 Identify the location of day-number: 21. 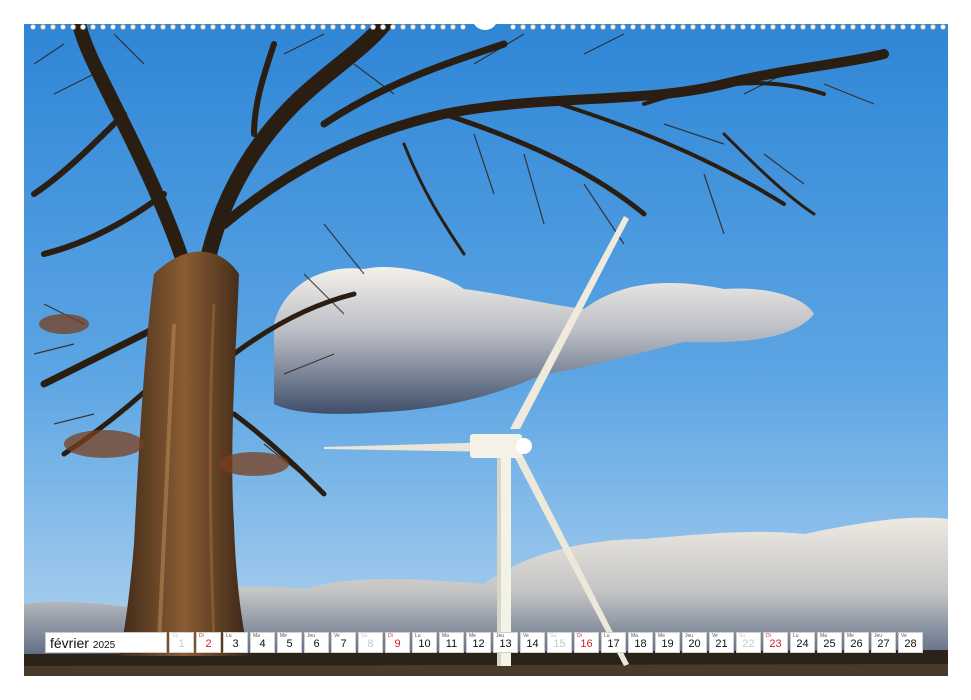
(721, 644).